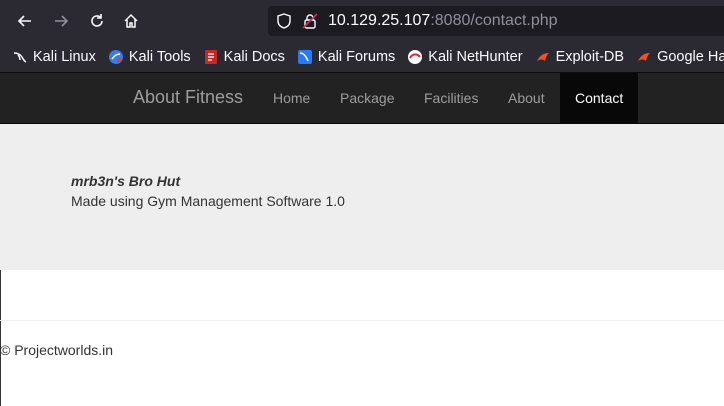 This screenshot has width=724, height=406. I want to click on home-icon, so click(131, 21).